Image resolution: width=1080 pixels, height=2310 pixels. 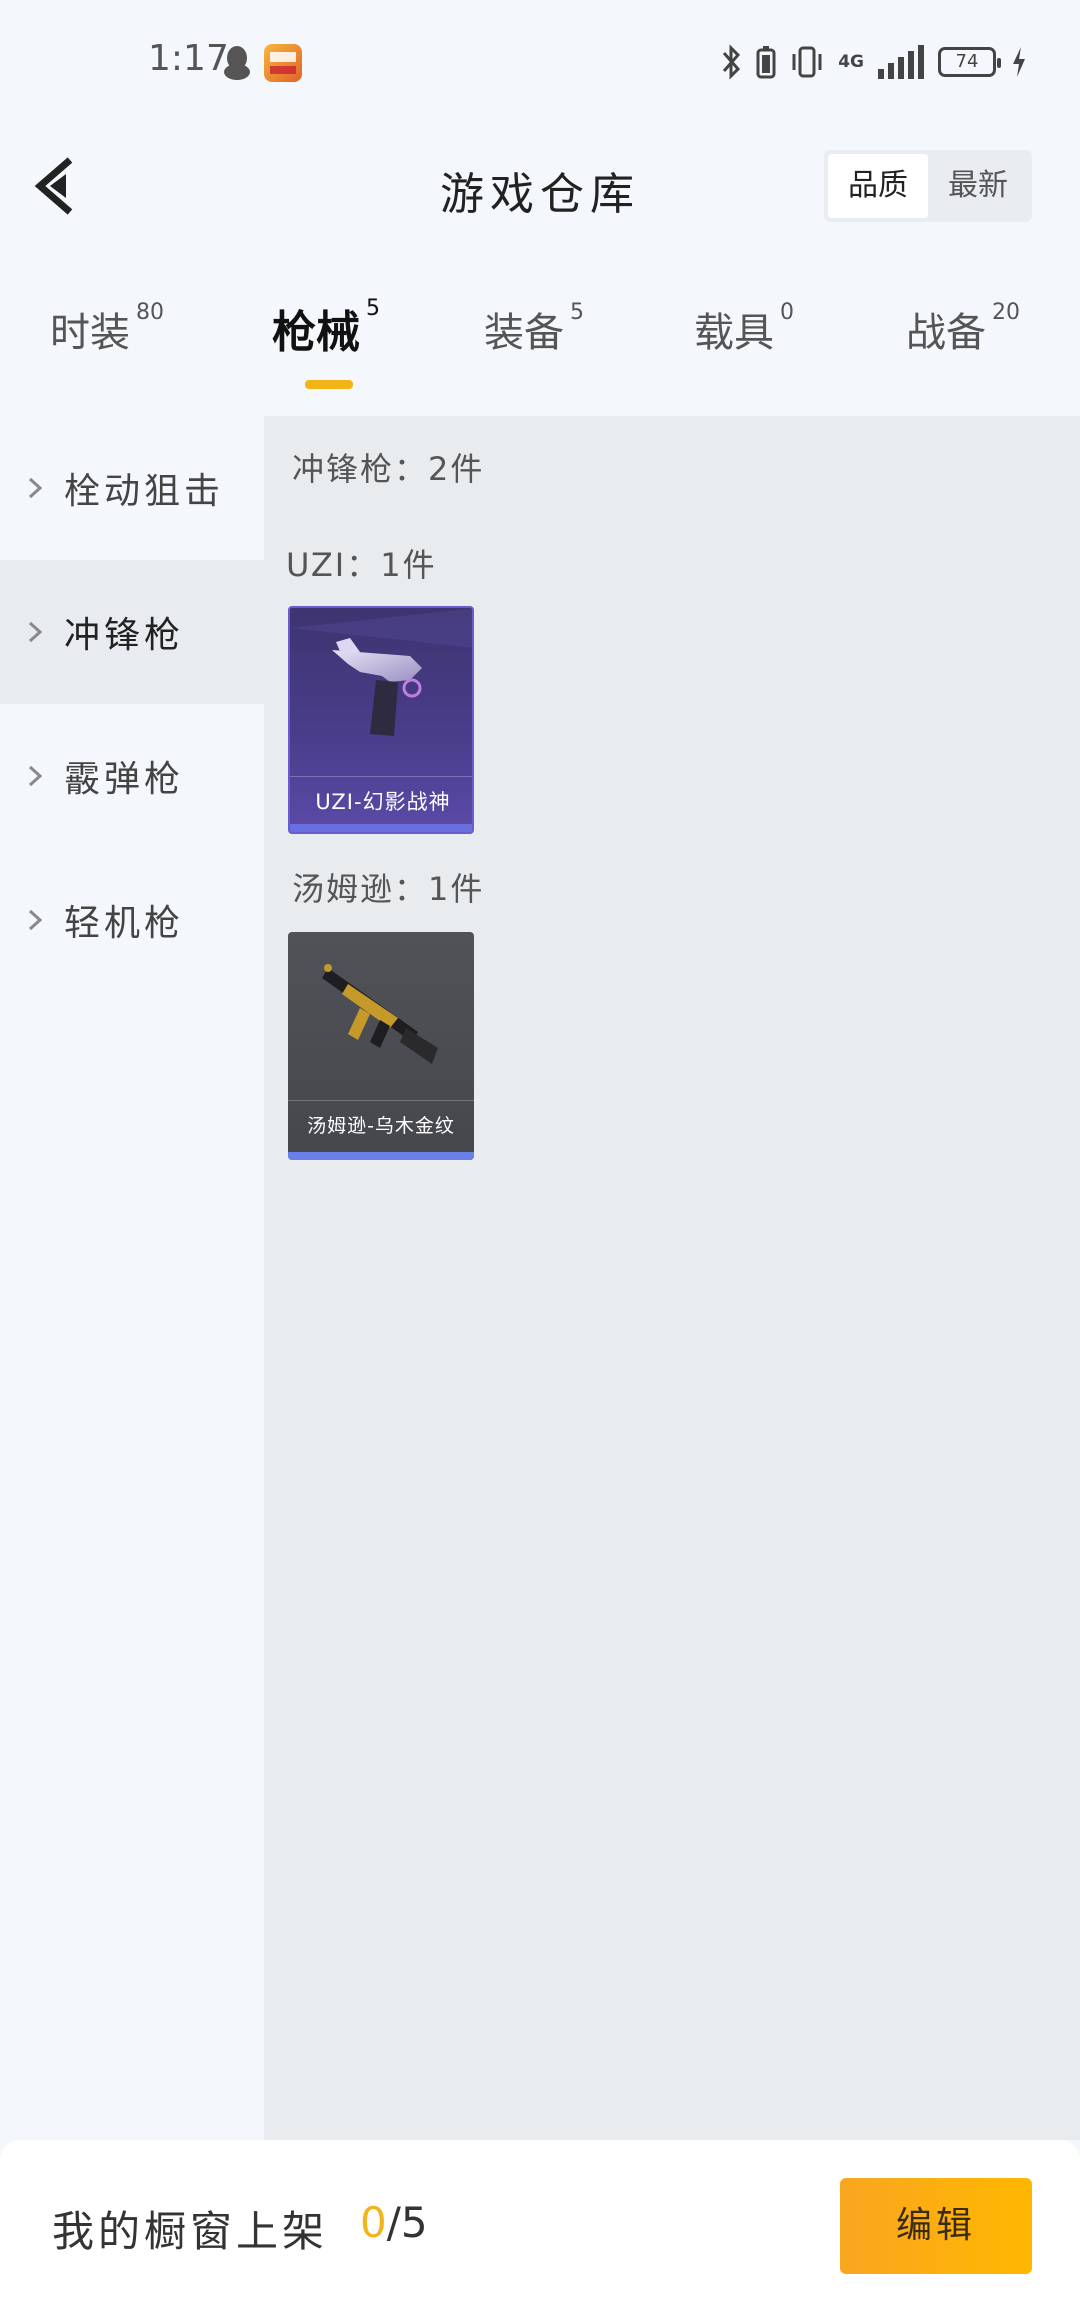 I want to click on category-tabs: 时装 80 枪械 5 装备 5 载具 0 战备 20, so click(x=540, y=353).